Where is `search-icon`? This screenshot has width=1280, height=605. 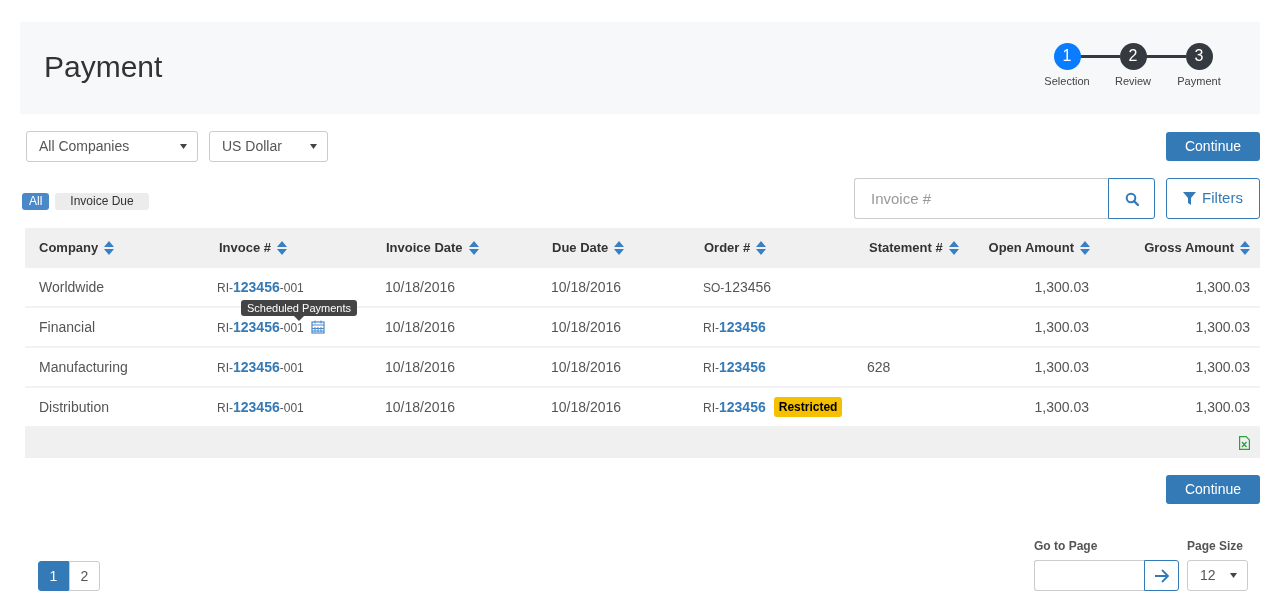
search-icon is located at coordinates (1131, 198).